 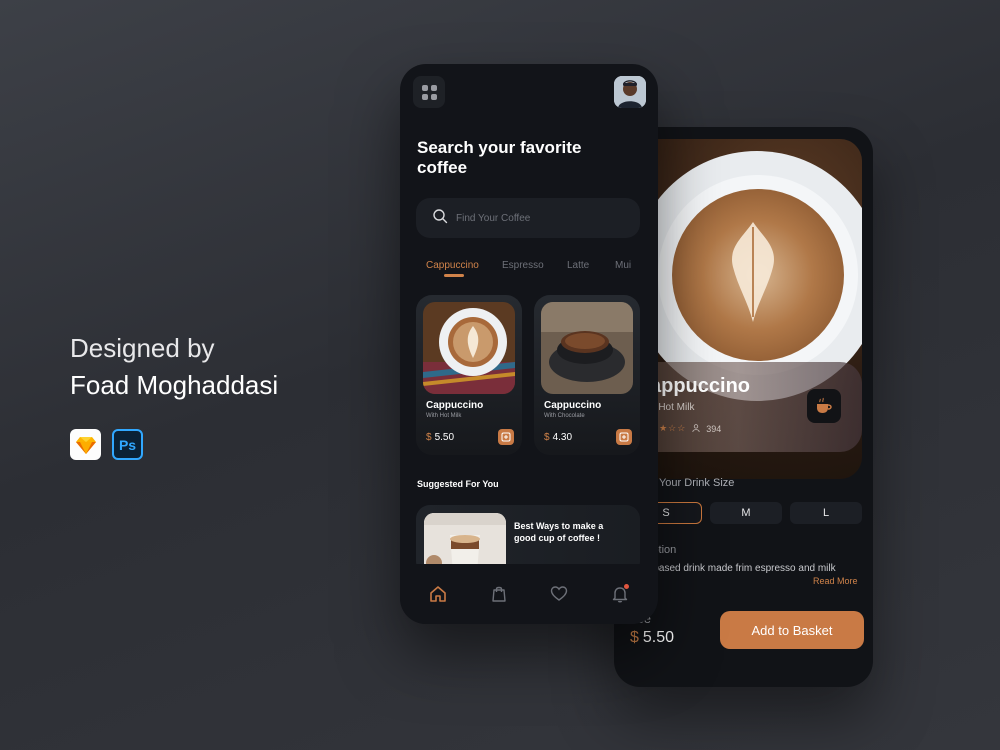 What do you see at coordinates (458, 484) in the screenshot?
I see `suggested-section-title: Suggested For You` at bounding box center [458, 484].